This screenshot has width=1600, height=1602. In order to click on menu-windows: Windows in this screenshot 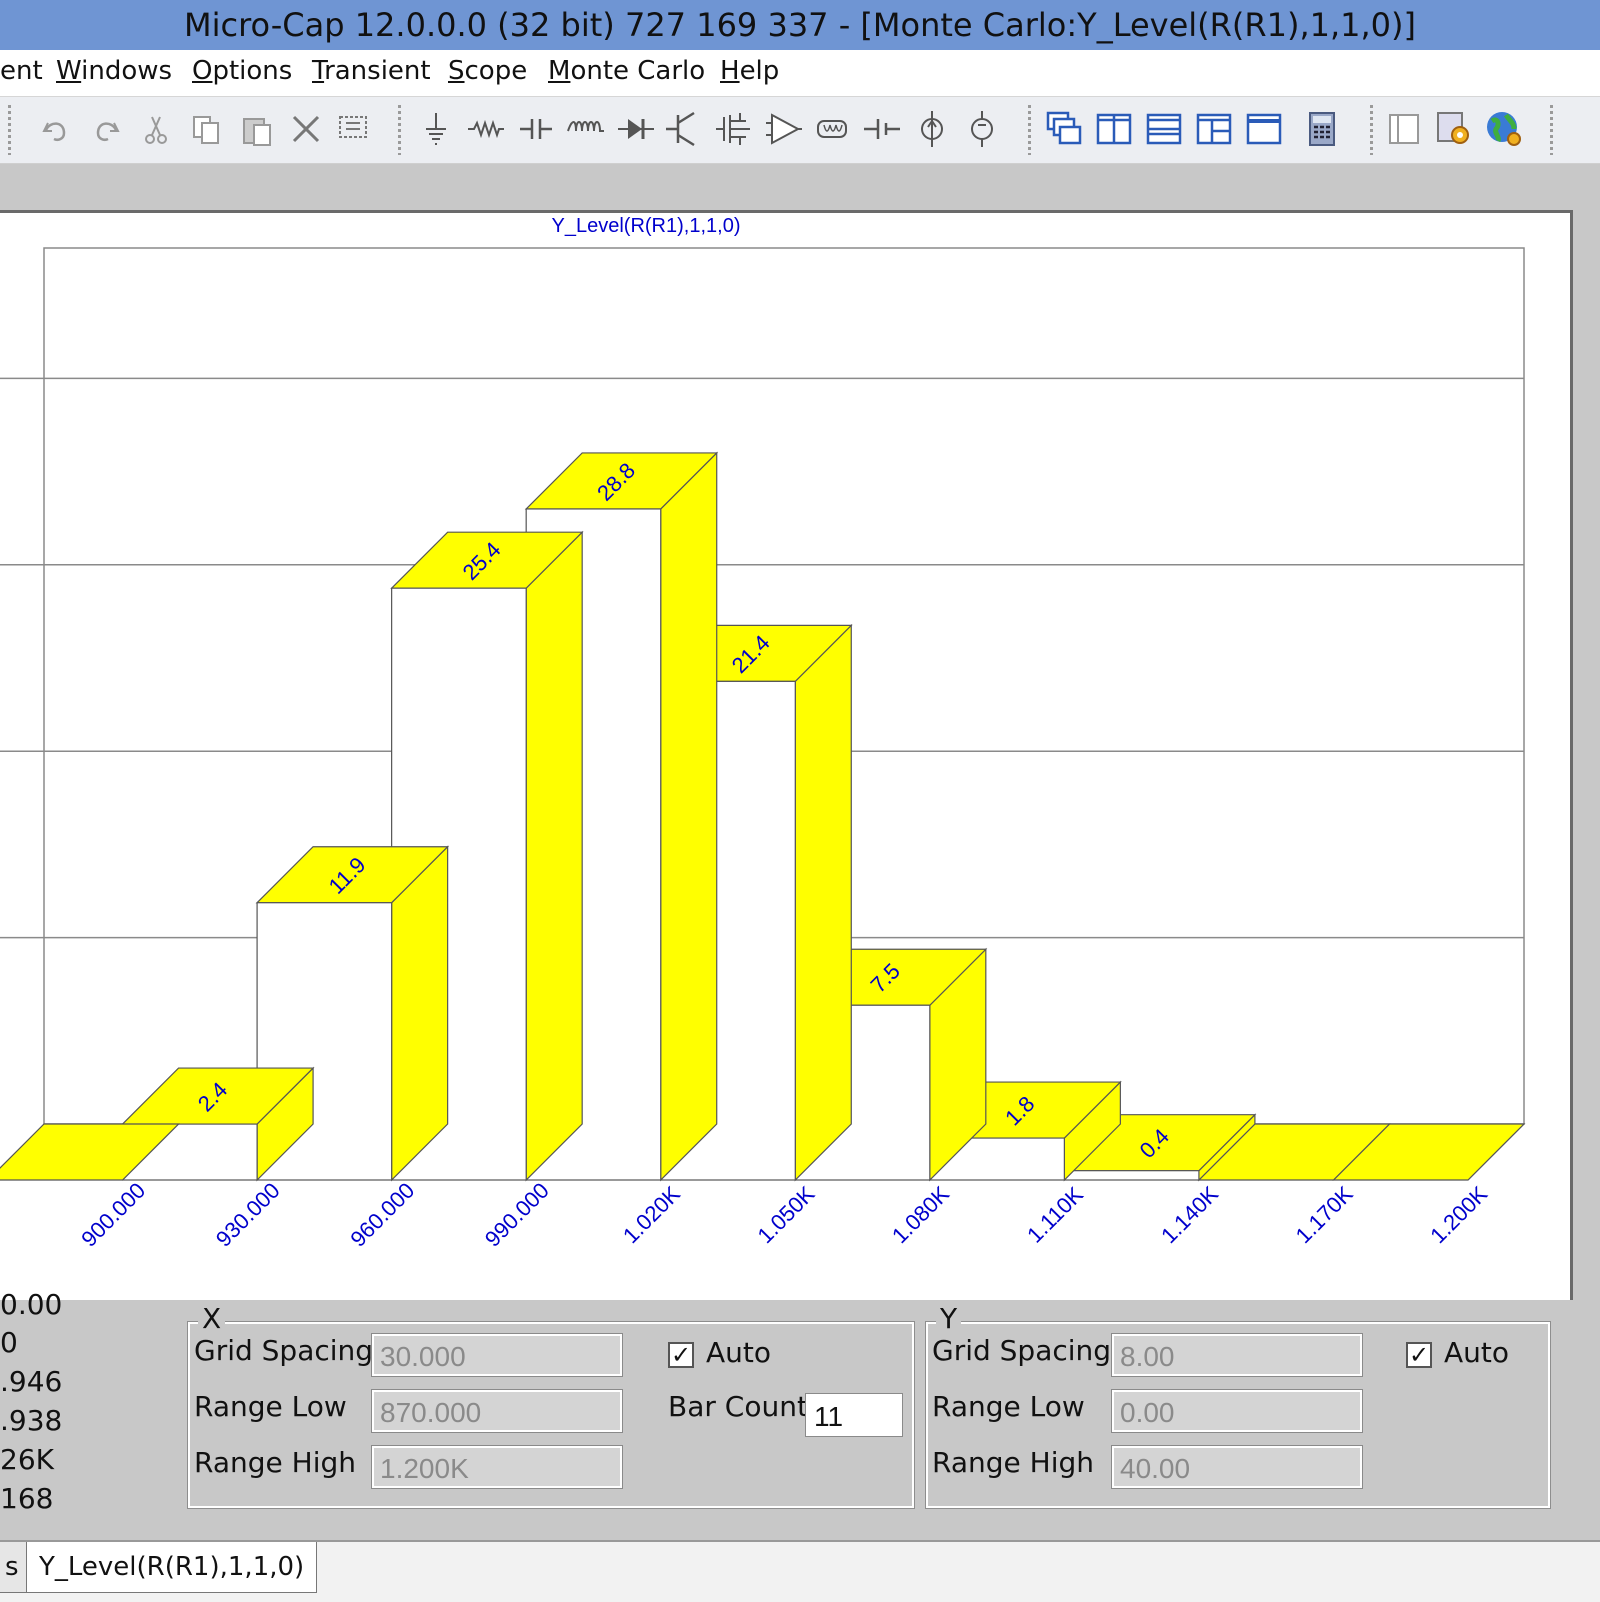, I will do `click(114, 71)`.